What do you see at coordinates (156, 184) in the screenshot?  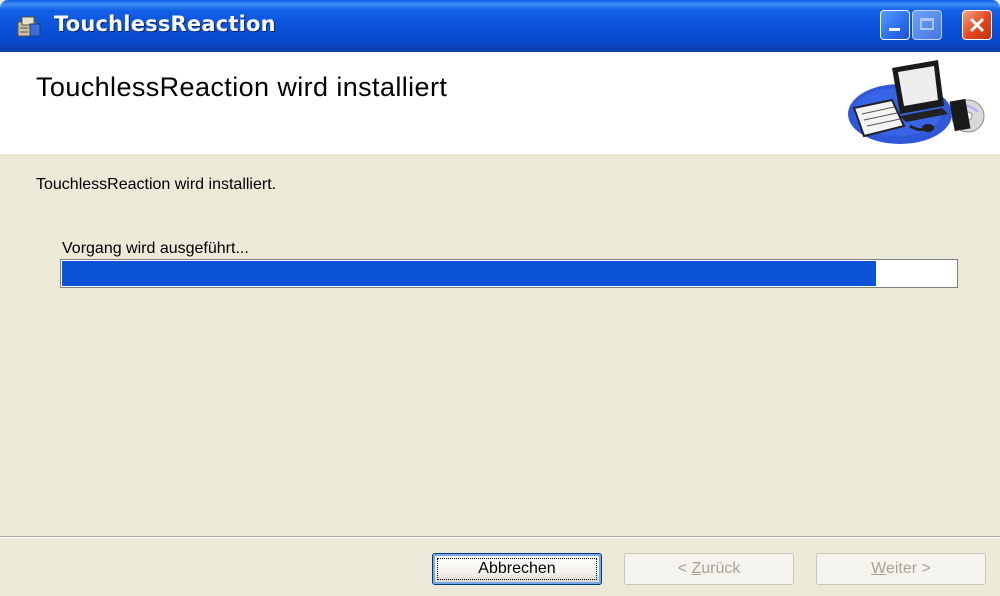 I see `status-text: TouchlessReaction wird installiert.` at bounding box center [156, 184].